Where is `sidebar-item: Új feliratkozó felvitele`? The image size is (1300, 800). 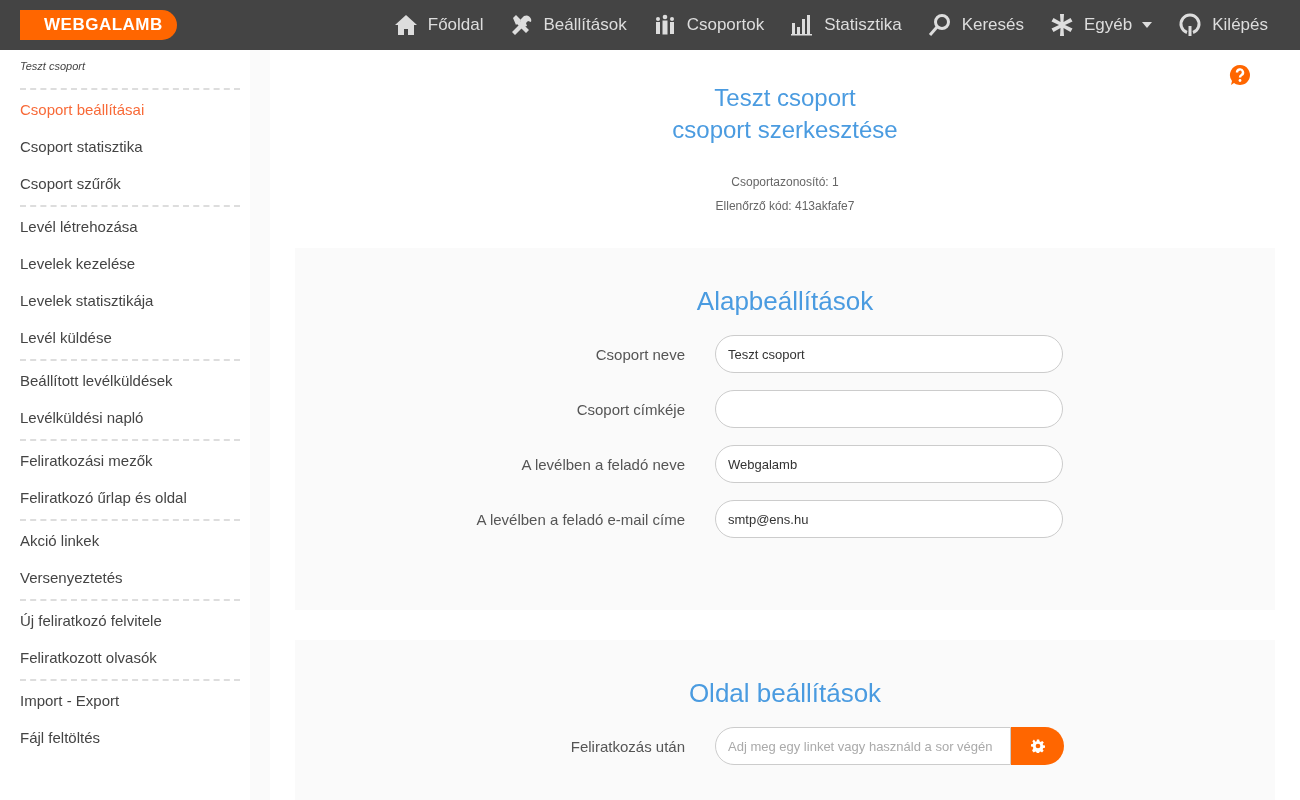
sidebar-item: Új feliratkozó felvitele is located at coordinates (130, 621).